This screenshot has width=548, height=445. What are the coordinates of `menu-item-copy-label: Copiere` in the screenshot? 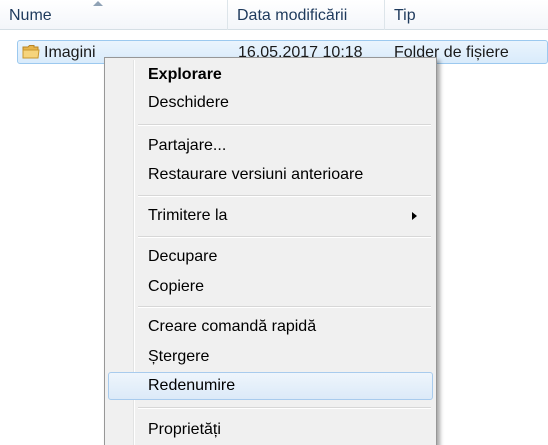 It's located at (176, 286).